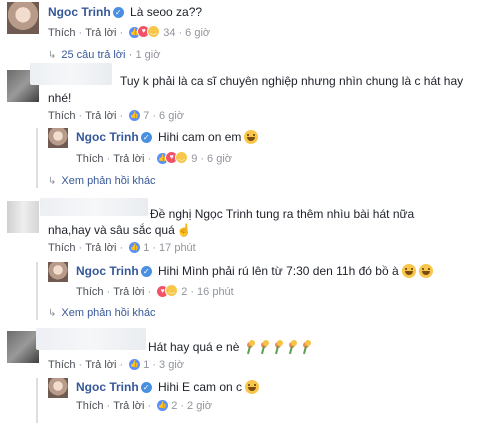  I want to click on timestamp: 1 giờ, so click(148, 55).